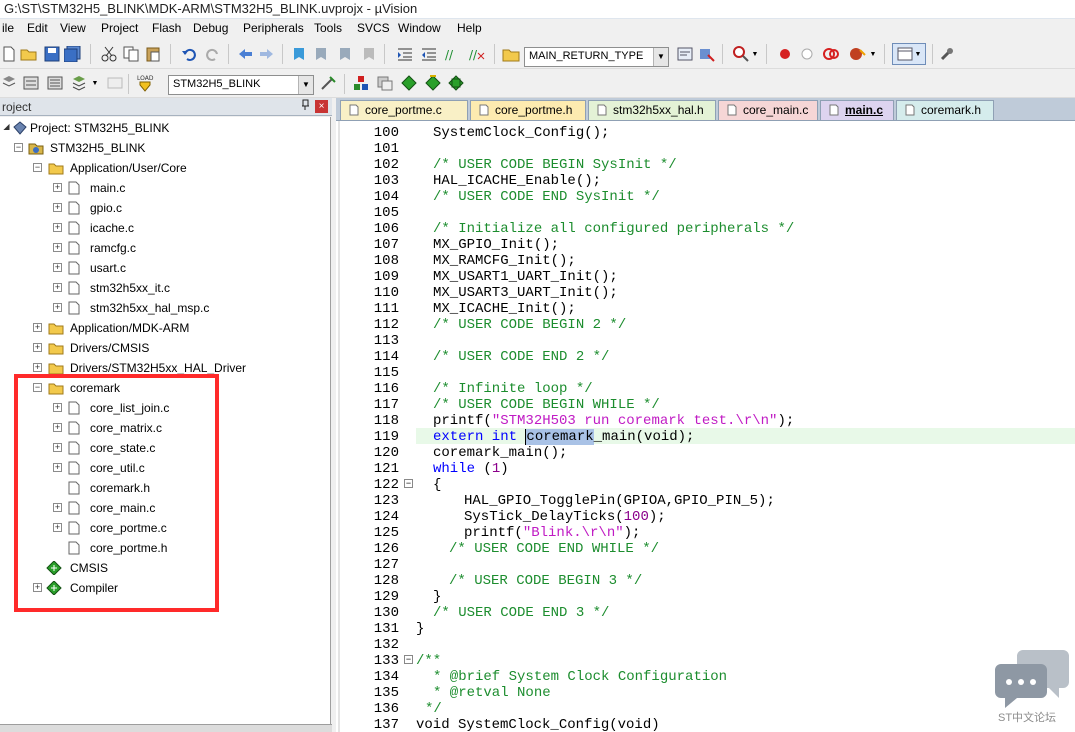  What do you see at coordinates (477, 54) in the screenshot?
I see `uncomment-icon: //` at bounding box center [477, 54].